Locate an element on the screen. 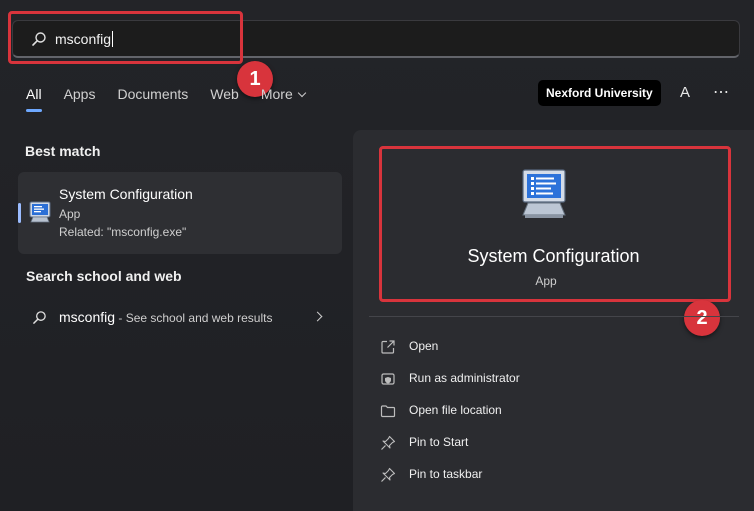 The image size is (754, 511). tab-documents: Documents is located at coordinates (152, 94).